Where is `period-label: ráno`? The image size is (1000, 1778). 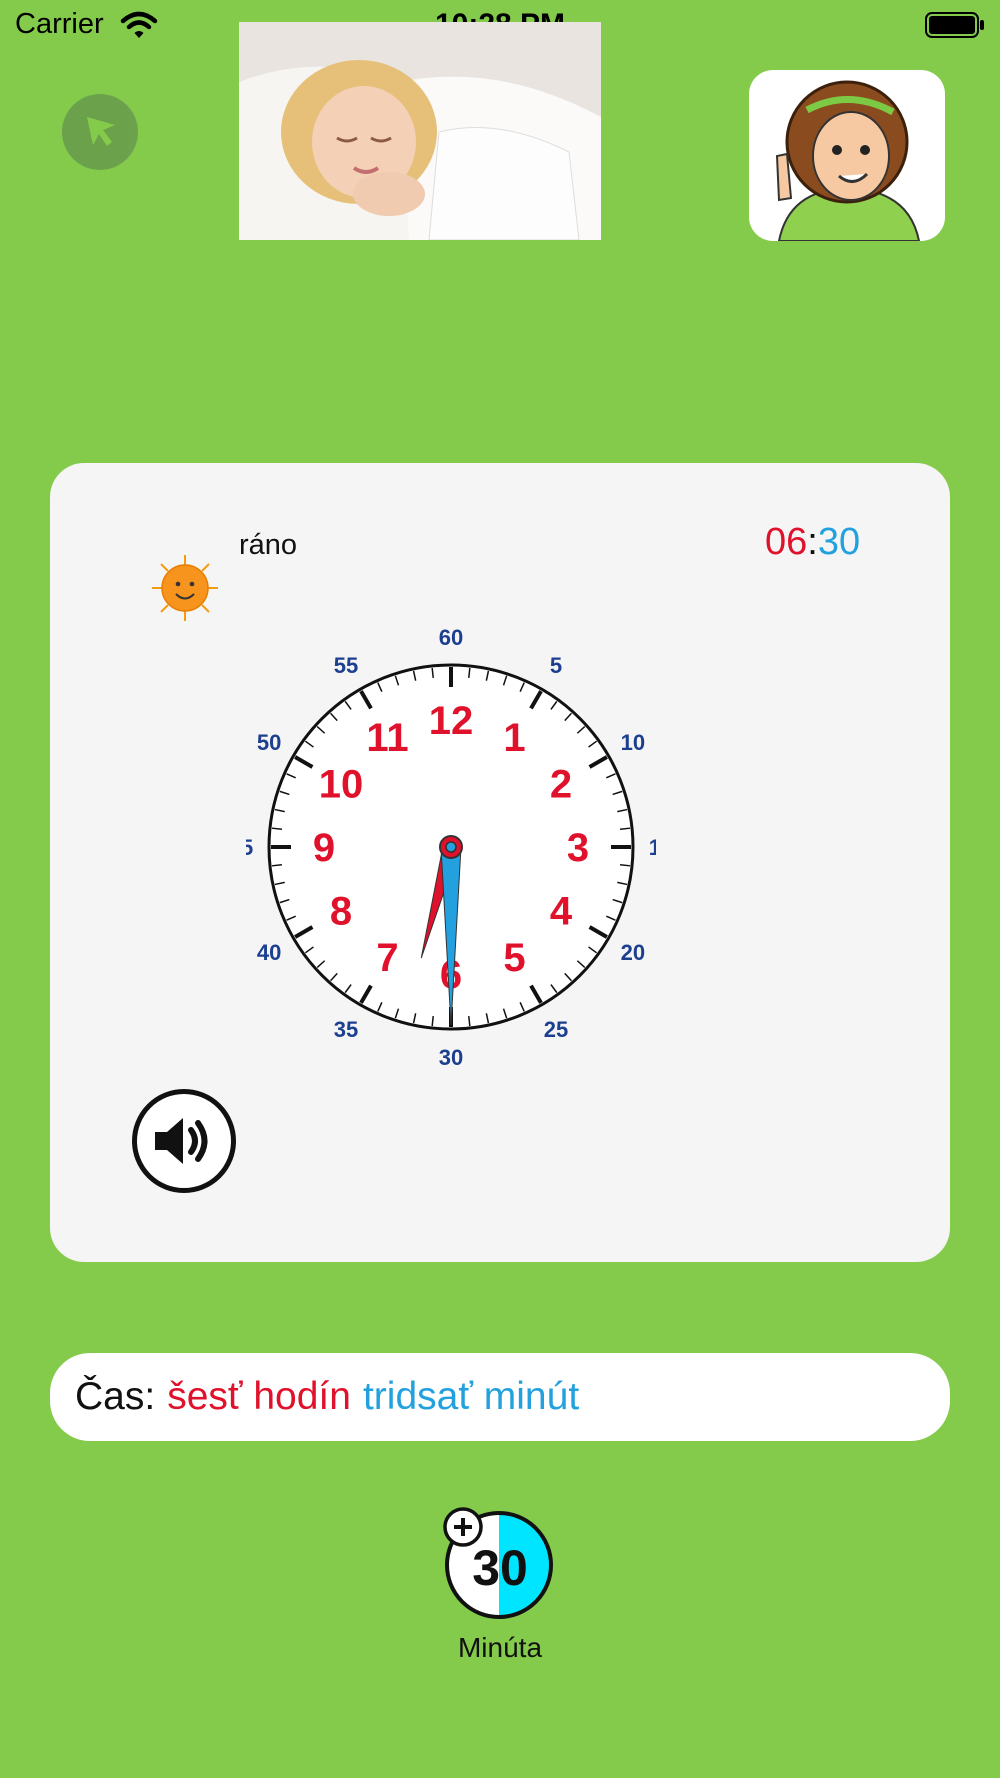
period-label: ráno is located at coordinates (268, 545).